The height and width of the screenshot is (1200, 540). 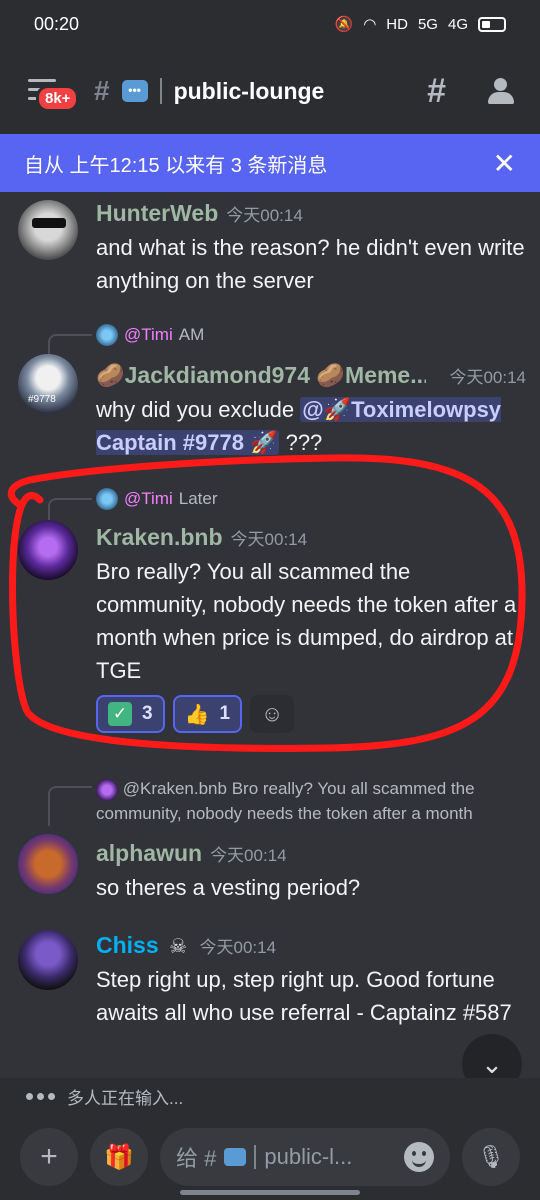 What do you see at coordinates (57, 23) in the screenshot?
I see `status-time: 00:20` at bounding box center [57, 23].